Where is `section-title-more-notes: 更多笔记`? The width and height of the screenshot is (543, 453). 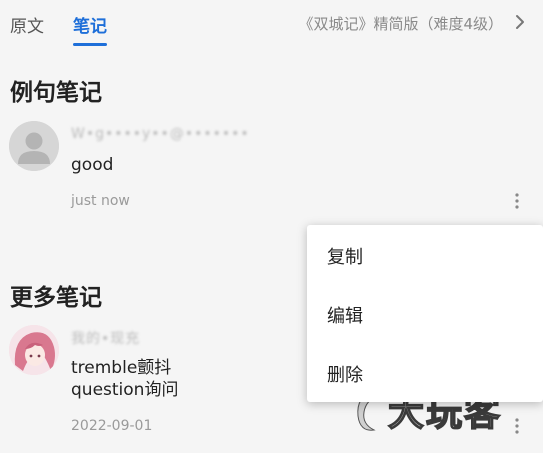 section-title-more-notes: 更多笔记 is located at coordinates (56, 298).